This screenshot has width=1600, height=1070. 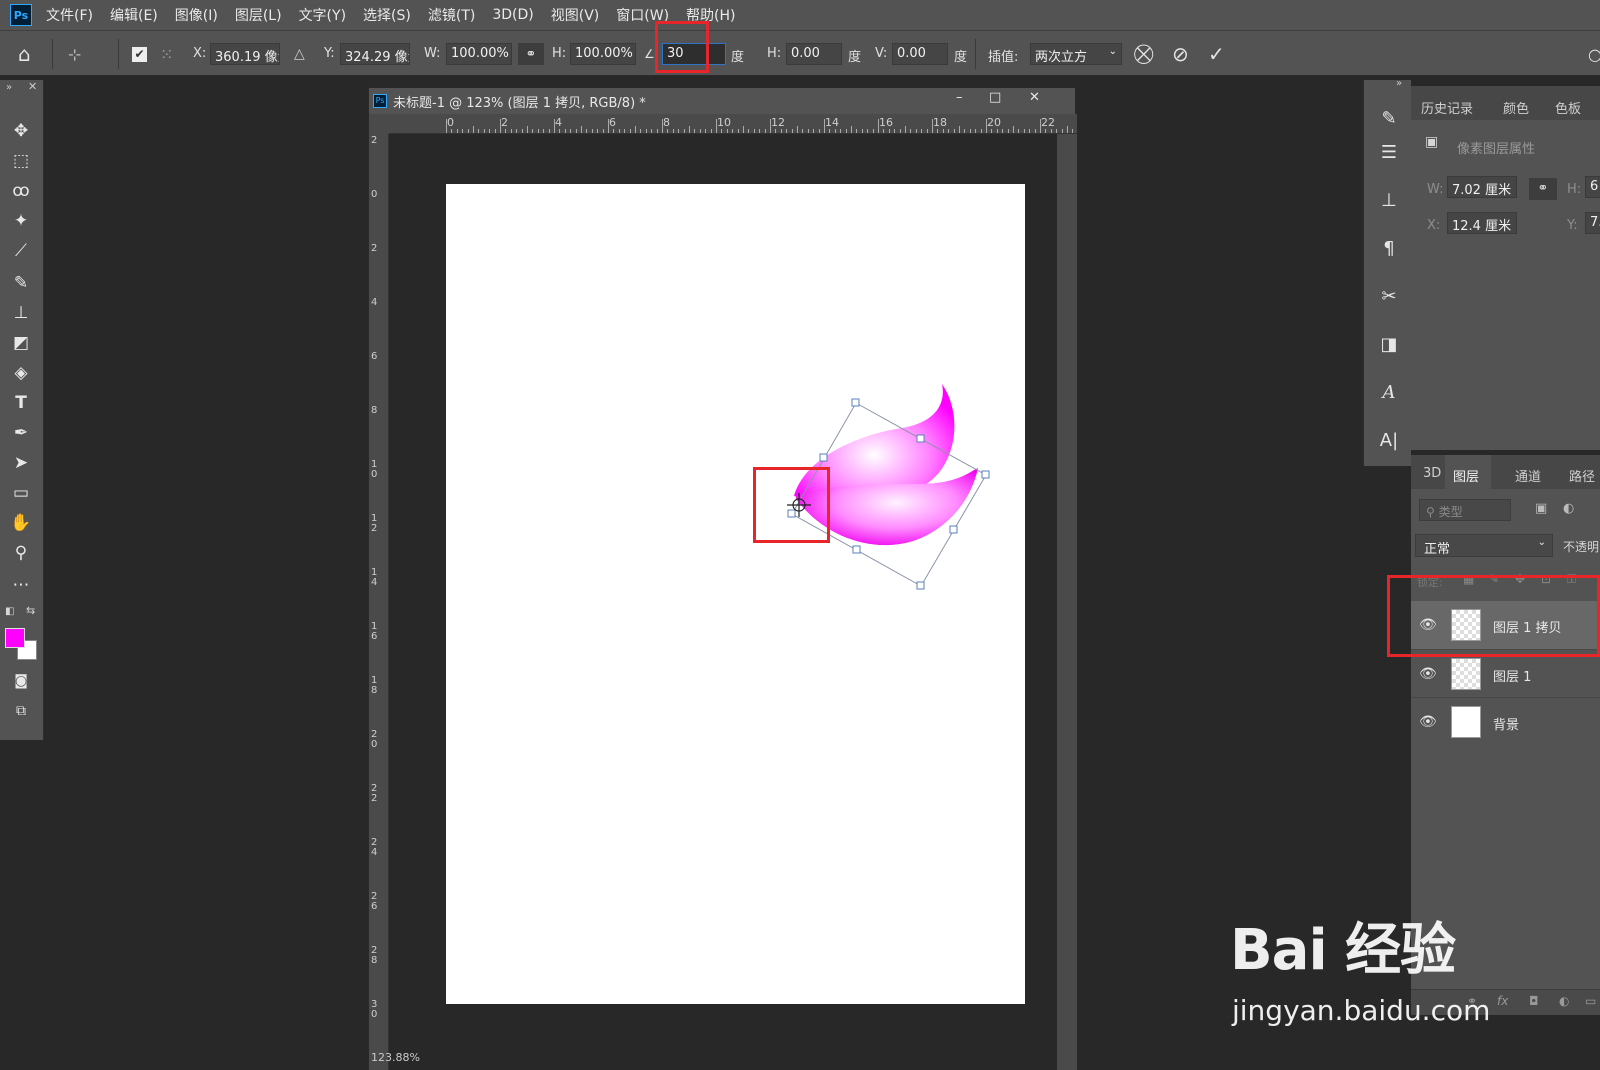 I want to click on expand-panels-icon: », so click(x=1399, y=83).